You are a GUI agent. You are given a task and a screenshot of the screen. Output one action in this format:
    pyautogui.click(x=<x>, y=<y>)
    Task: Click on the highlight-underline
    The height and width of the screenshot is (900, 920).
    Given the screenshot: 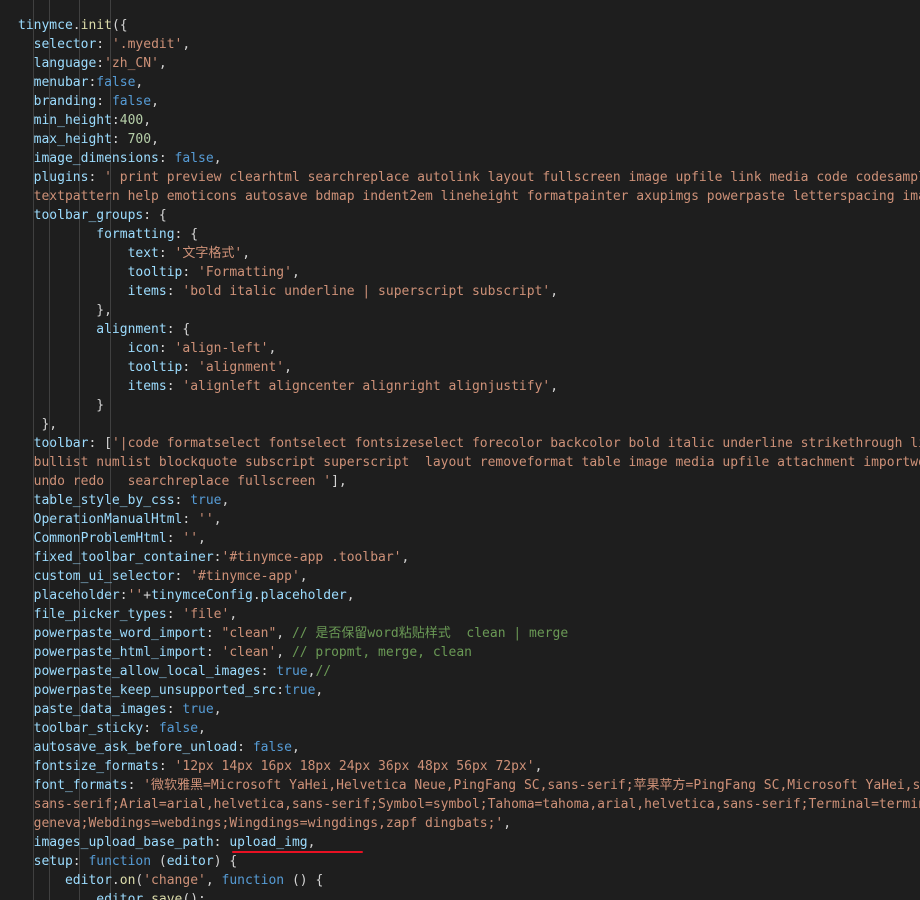 What is the action you would take?
    pyautogui.click(x=297, y=852)
    